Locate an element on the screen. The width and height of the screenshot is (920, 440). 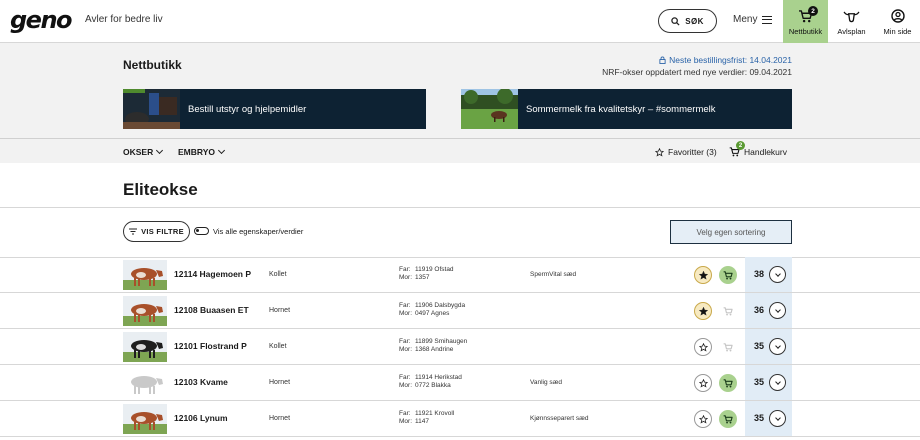
far-value: 11919 Ofstad is located at coordinates (434, 269).